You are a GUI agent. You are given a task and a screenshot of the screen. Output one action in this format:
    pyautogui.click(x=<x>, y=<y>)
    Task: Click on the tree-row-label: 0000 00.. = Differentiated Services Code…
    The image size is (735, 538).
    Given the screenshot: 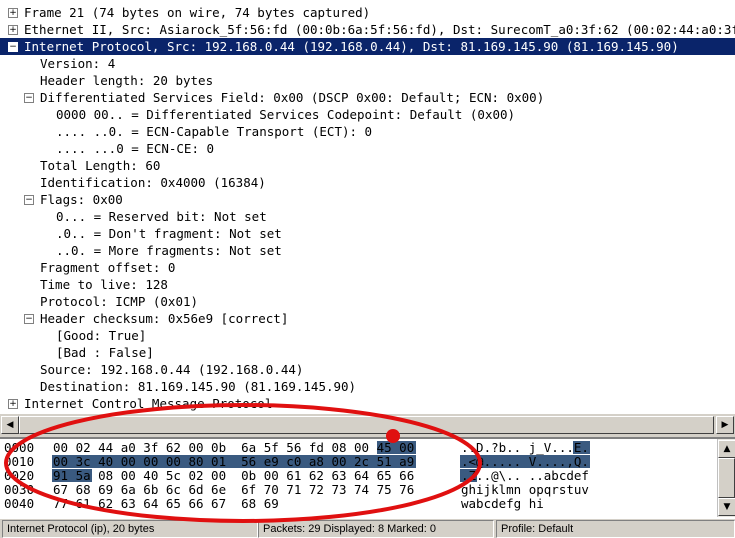 What is the action you would take?
    pyautogui.click(x=286, y=114)
    